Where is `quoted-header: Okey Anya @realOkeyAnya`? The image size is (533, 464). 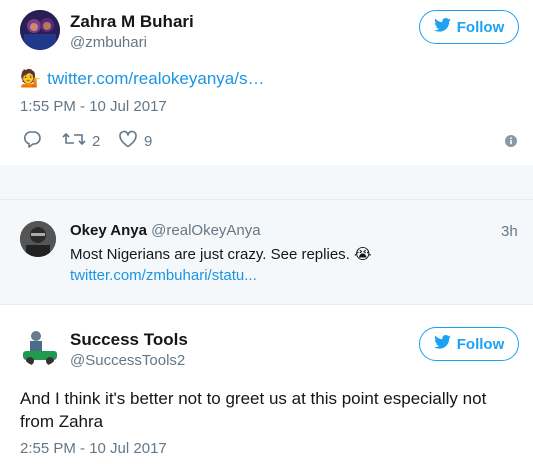
quoted-header: Okey Anya @realOkeyAnya is located at coordinates (165, 230).